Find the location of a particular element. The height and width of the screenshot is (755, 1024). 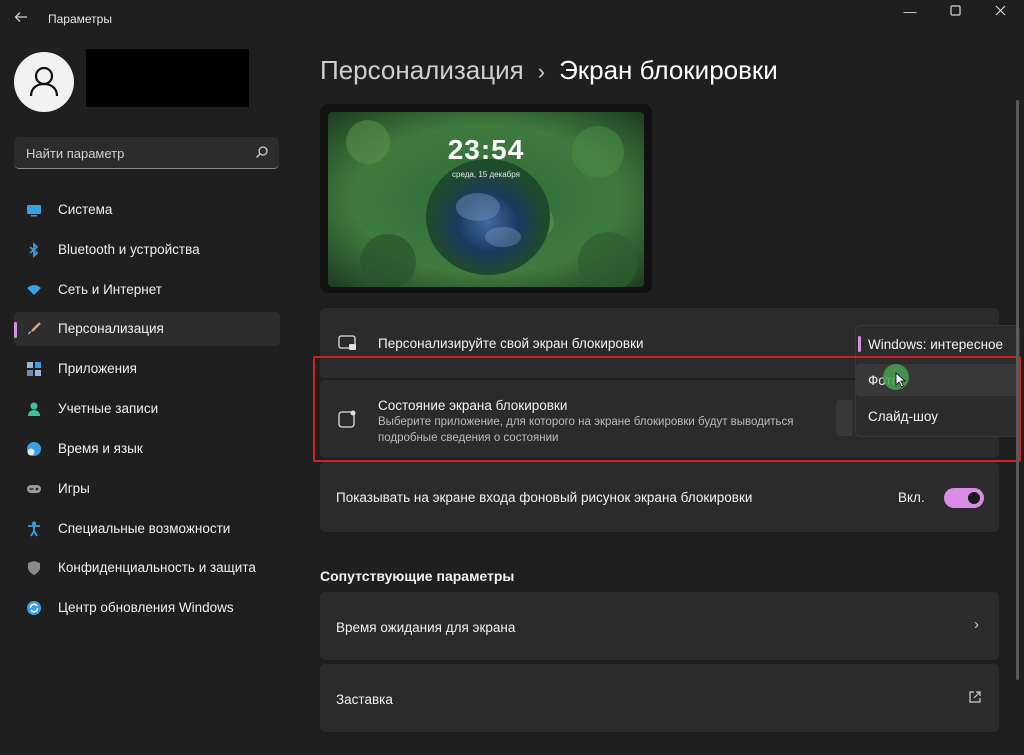

search-input: Найти параметр is located at coordinates (75, 153).